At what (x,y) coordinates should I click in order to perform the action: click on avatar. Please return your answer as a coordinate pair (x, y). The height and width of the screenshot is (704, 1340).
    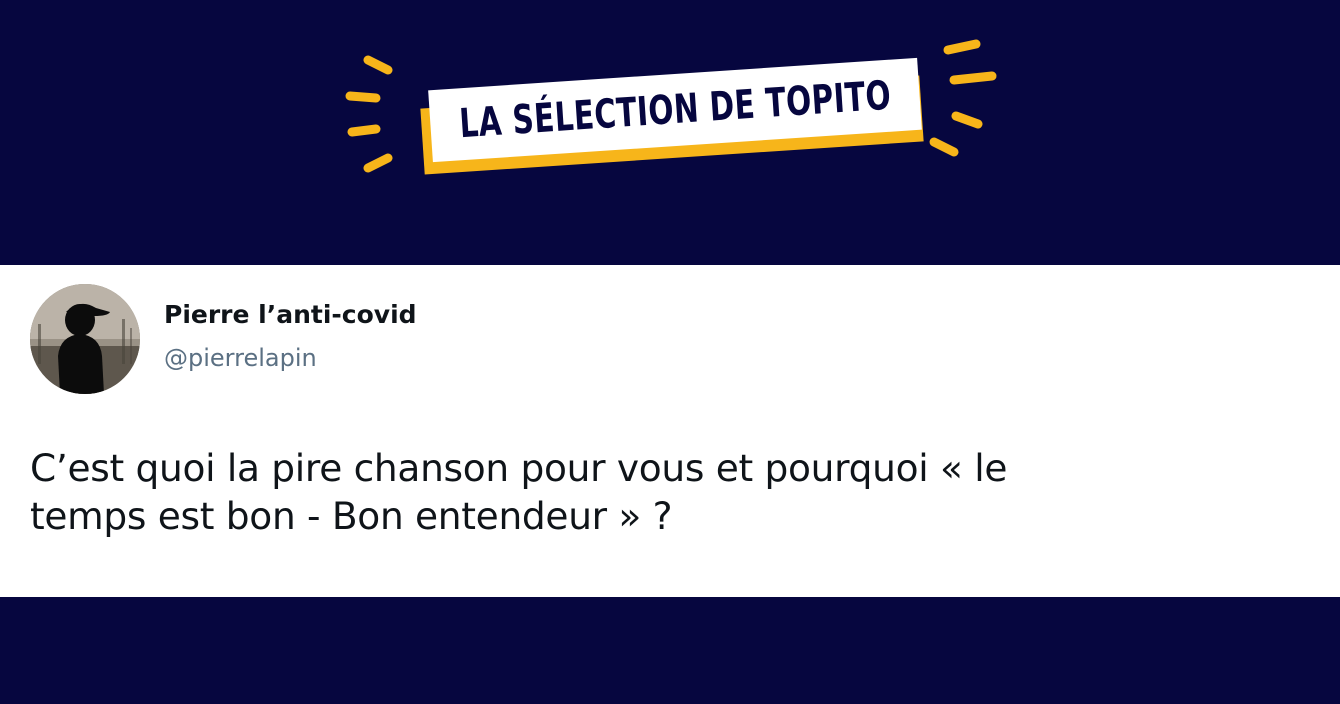
    Looking at the image, I should click on (85, 339).